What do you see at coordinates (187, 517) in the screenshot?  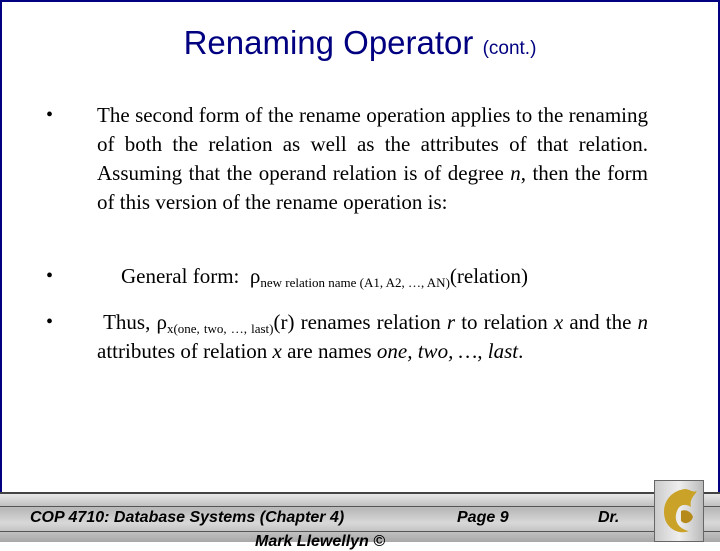 I see `footer-course: COP 4710: Database Systems (Chapter 4)` at bounding box center [187, 517].